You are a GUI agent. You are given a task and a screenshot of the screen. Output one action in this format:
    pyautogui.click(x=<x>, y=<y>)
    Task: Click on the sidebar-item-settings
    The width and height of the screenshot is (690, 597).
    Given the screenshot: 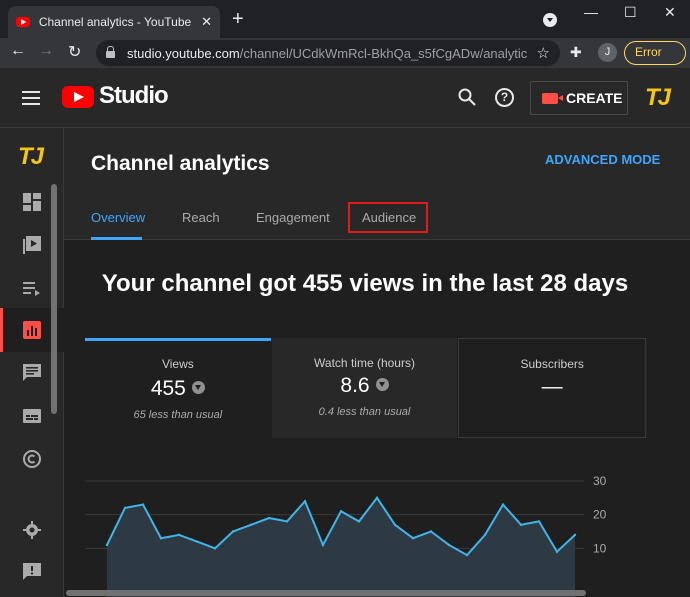 What is the action you would take?
    pyautogui.click(x=32, y=530)
    